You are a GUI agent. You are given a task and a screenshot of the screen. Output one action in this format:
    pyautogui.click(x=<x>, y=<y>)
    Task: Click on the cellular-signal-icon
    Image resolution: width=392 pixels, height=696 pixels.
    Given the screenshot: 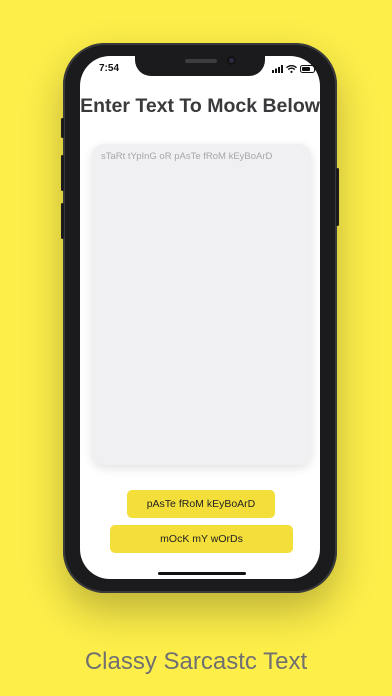 What is the action you would take?
    pyautogui.click(x=277, y=69)
    